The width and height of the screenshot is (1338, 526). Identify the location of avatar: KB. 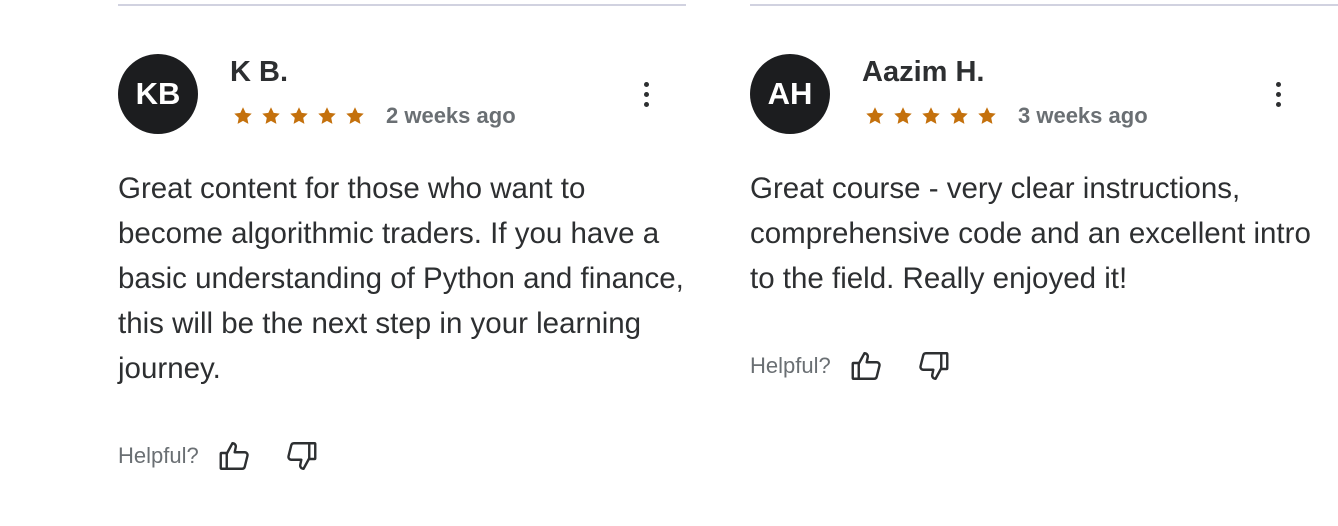
(158, 94).